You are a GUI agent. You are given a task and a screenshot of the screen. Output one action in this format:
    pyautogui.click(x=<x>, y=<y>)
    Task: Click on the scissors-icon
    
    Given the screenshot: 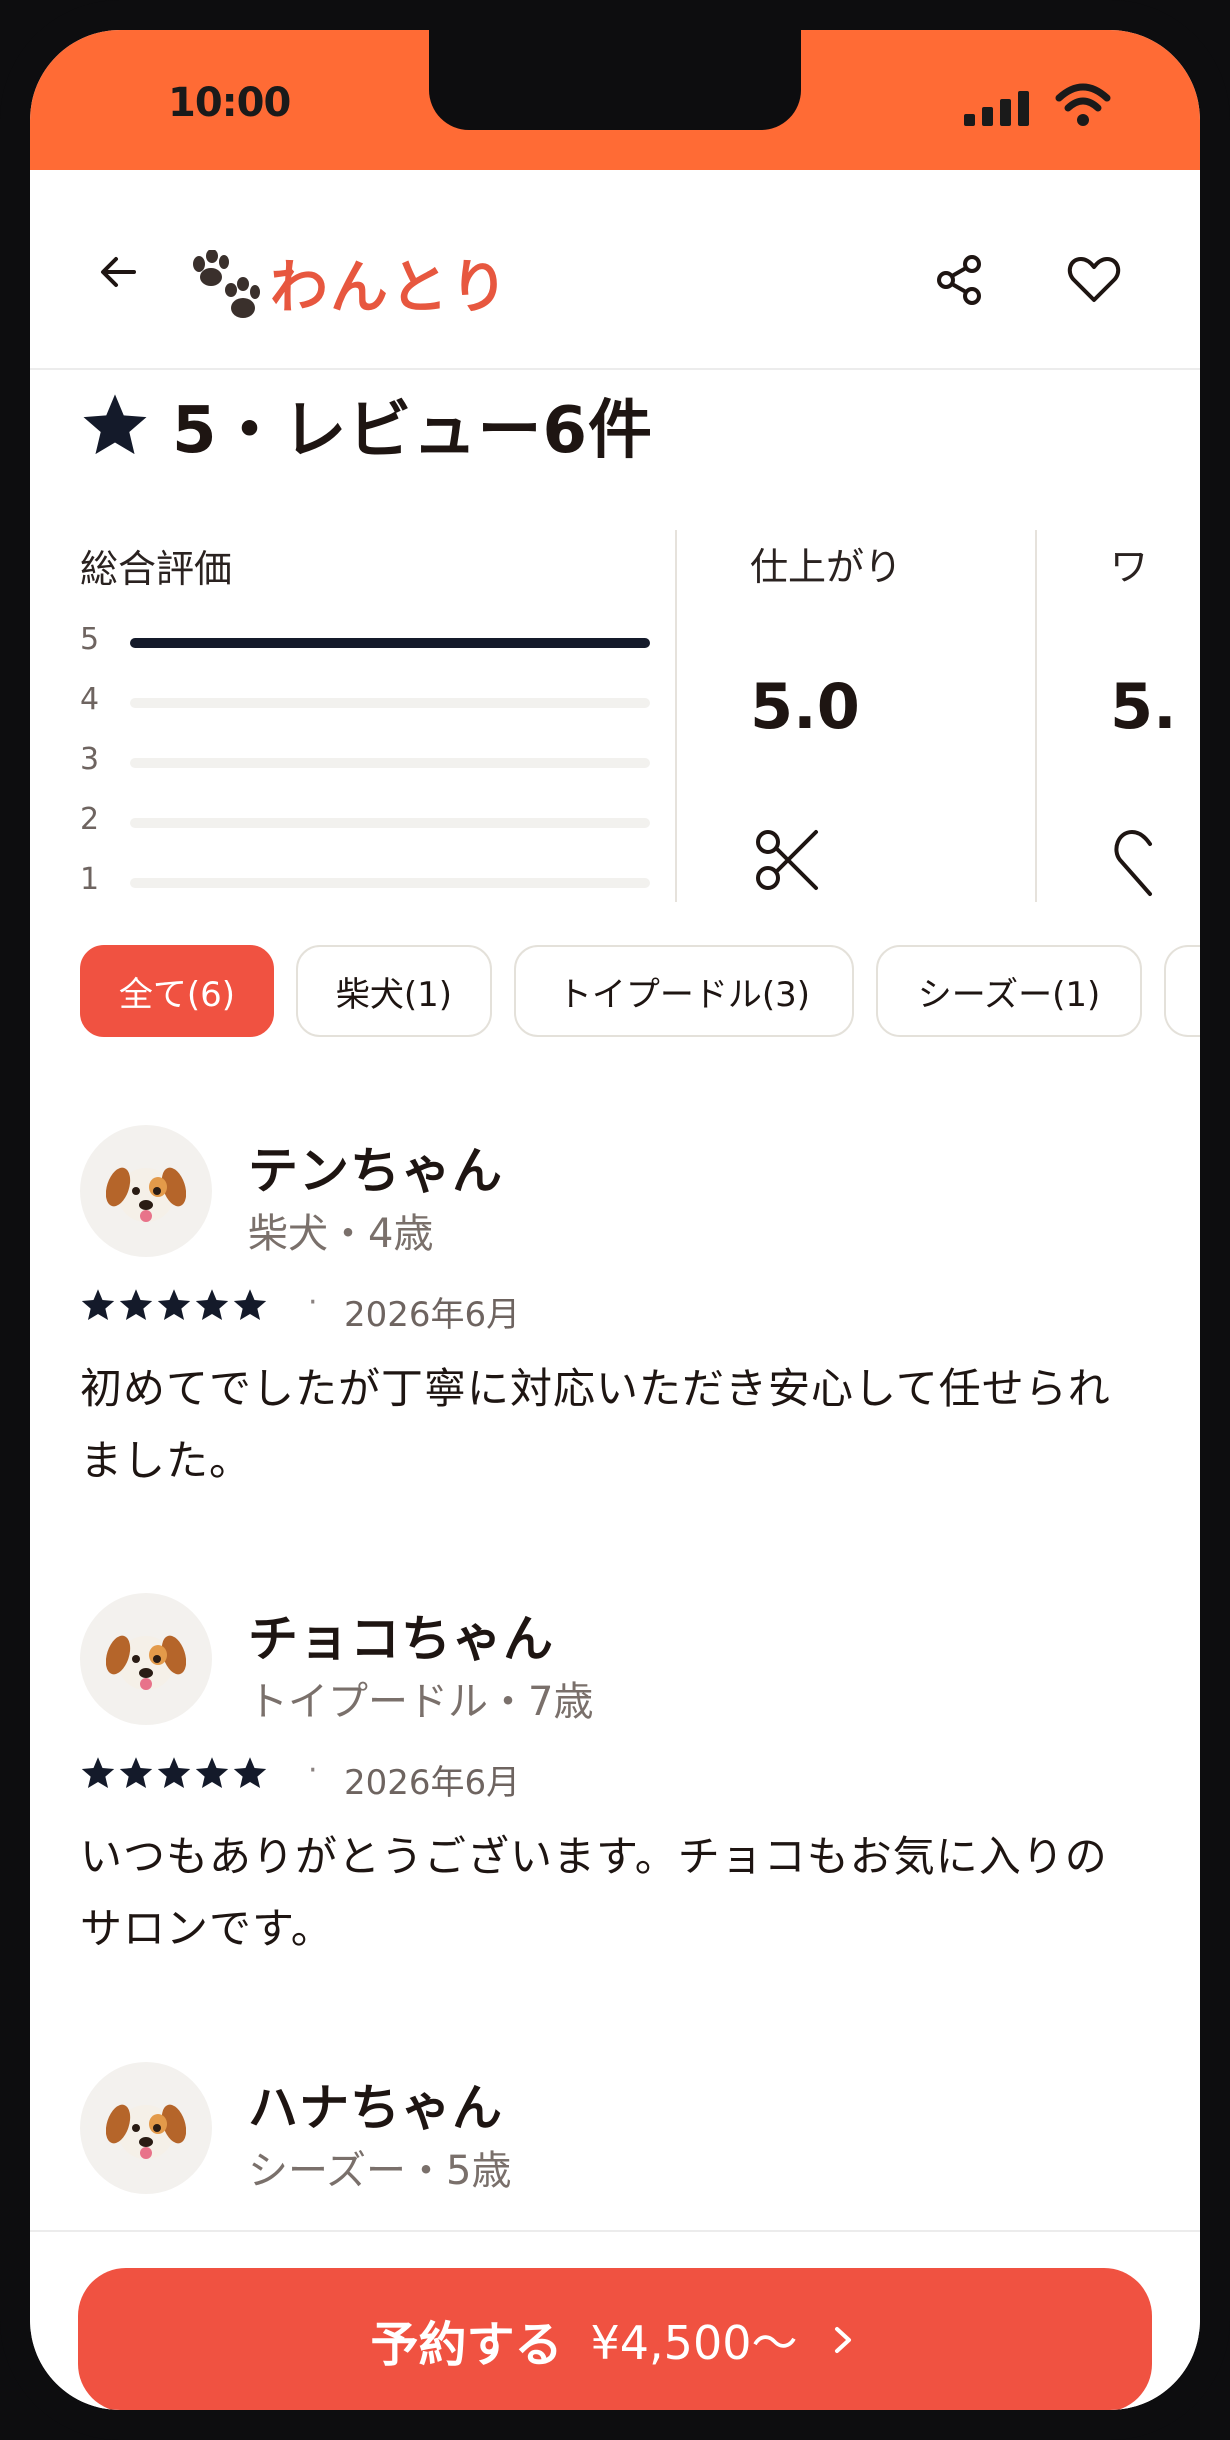 What is the action you would take?
    pyautogui.click(x=787, y=860)
    